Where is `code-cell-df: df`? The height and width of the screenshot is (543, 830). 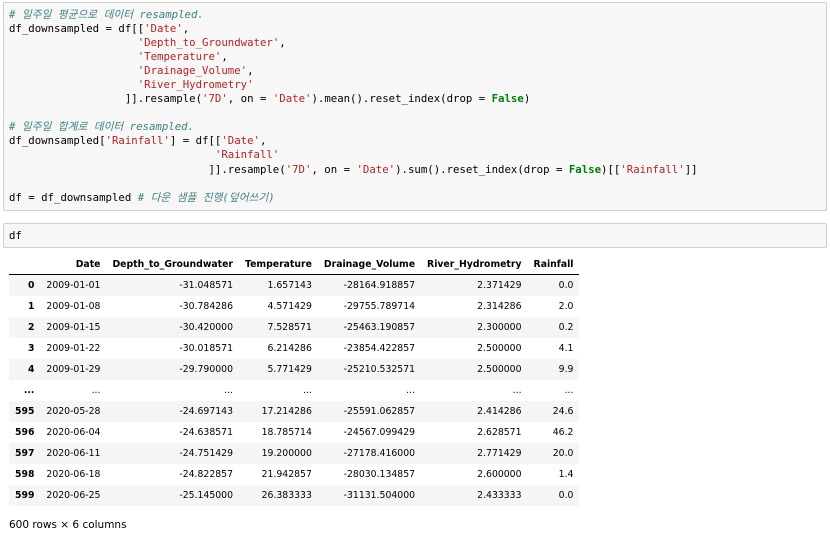
code-cell-df: df is located at coordinates (415, 235).